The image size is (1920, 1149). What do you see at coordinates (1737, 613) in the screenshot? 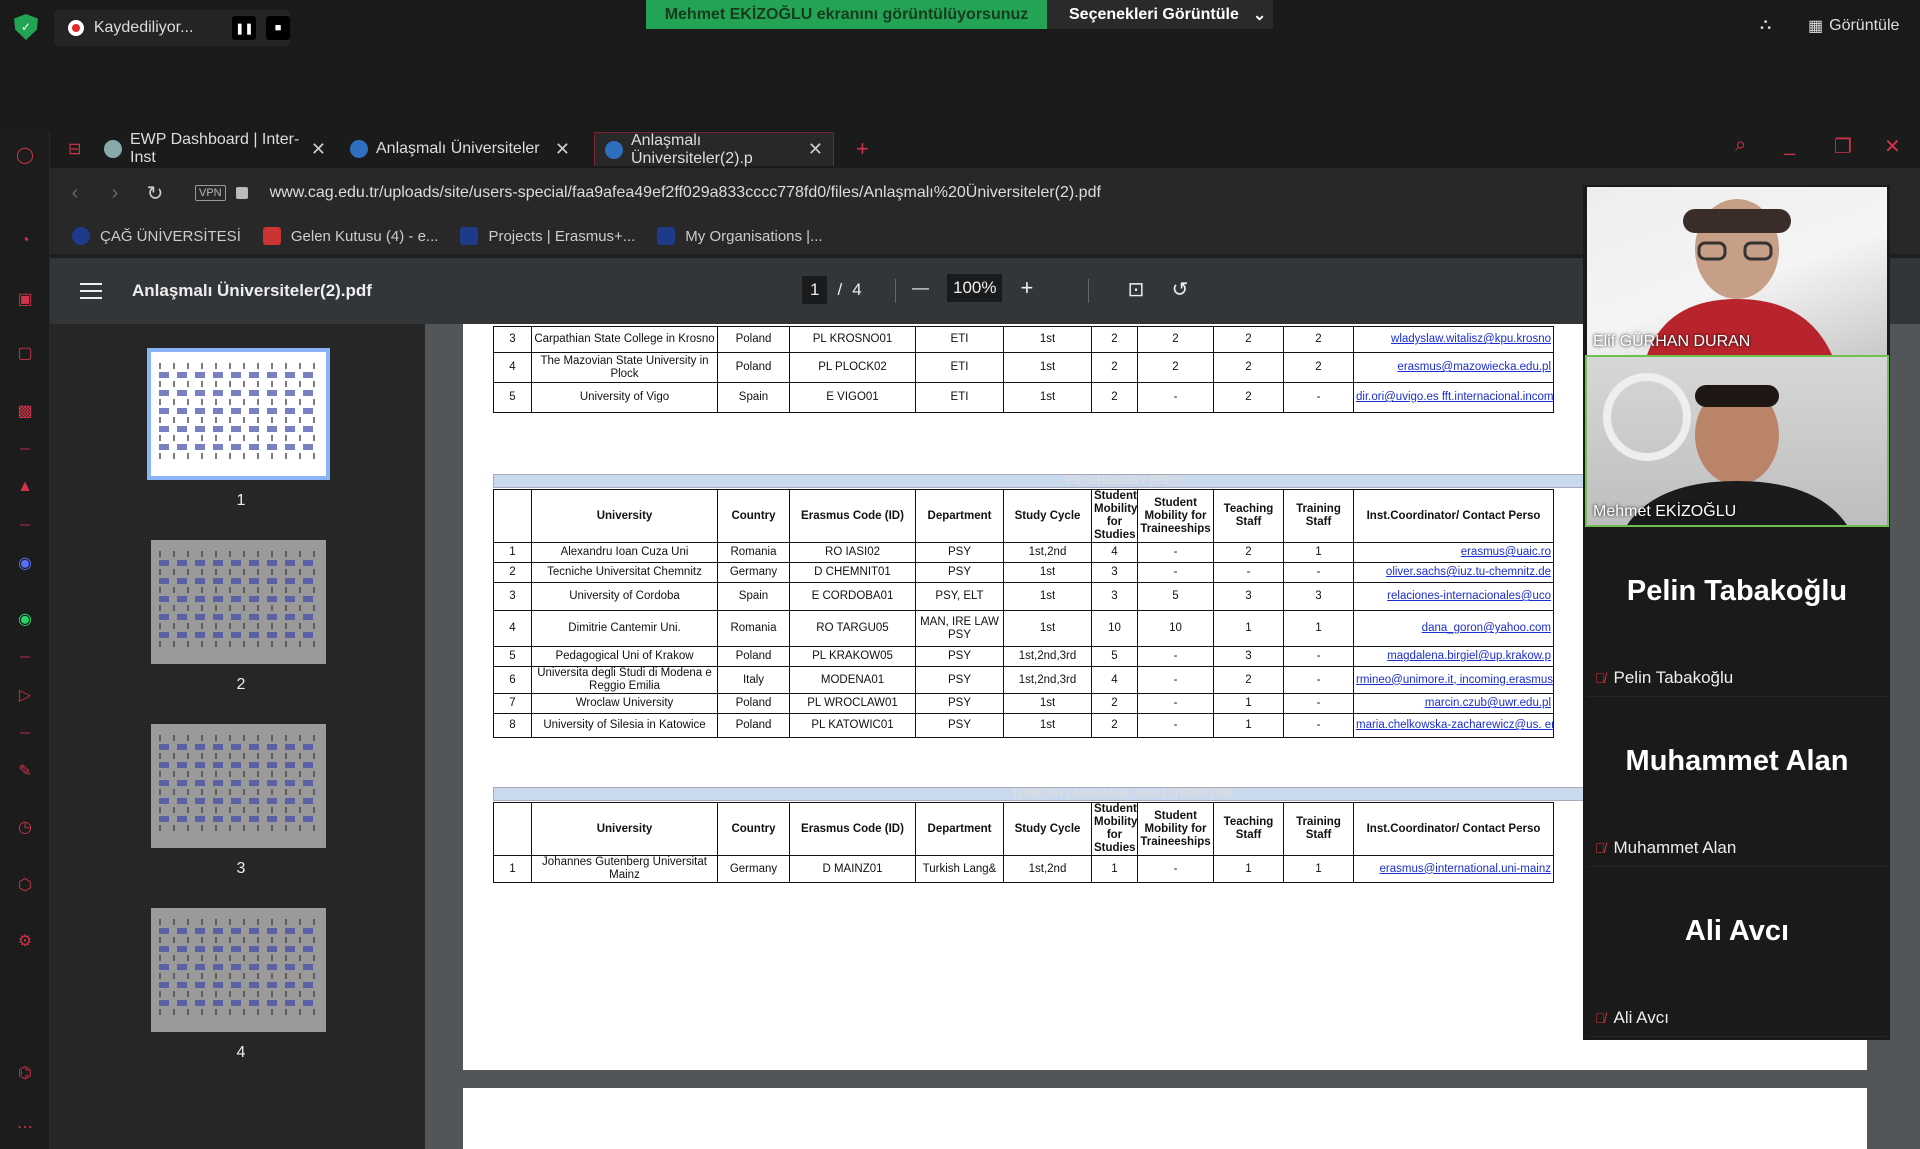
I see `participant-tile: Pelin Tabakoğlu 🎙̸ Pelin Tabakoğlu` at bounding box center [1737, 613].